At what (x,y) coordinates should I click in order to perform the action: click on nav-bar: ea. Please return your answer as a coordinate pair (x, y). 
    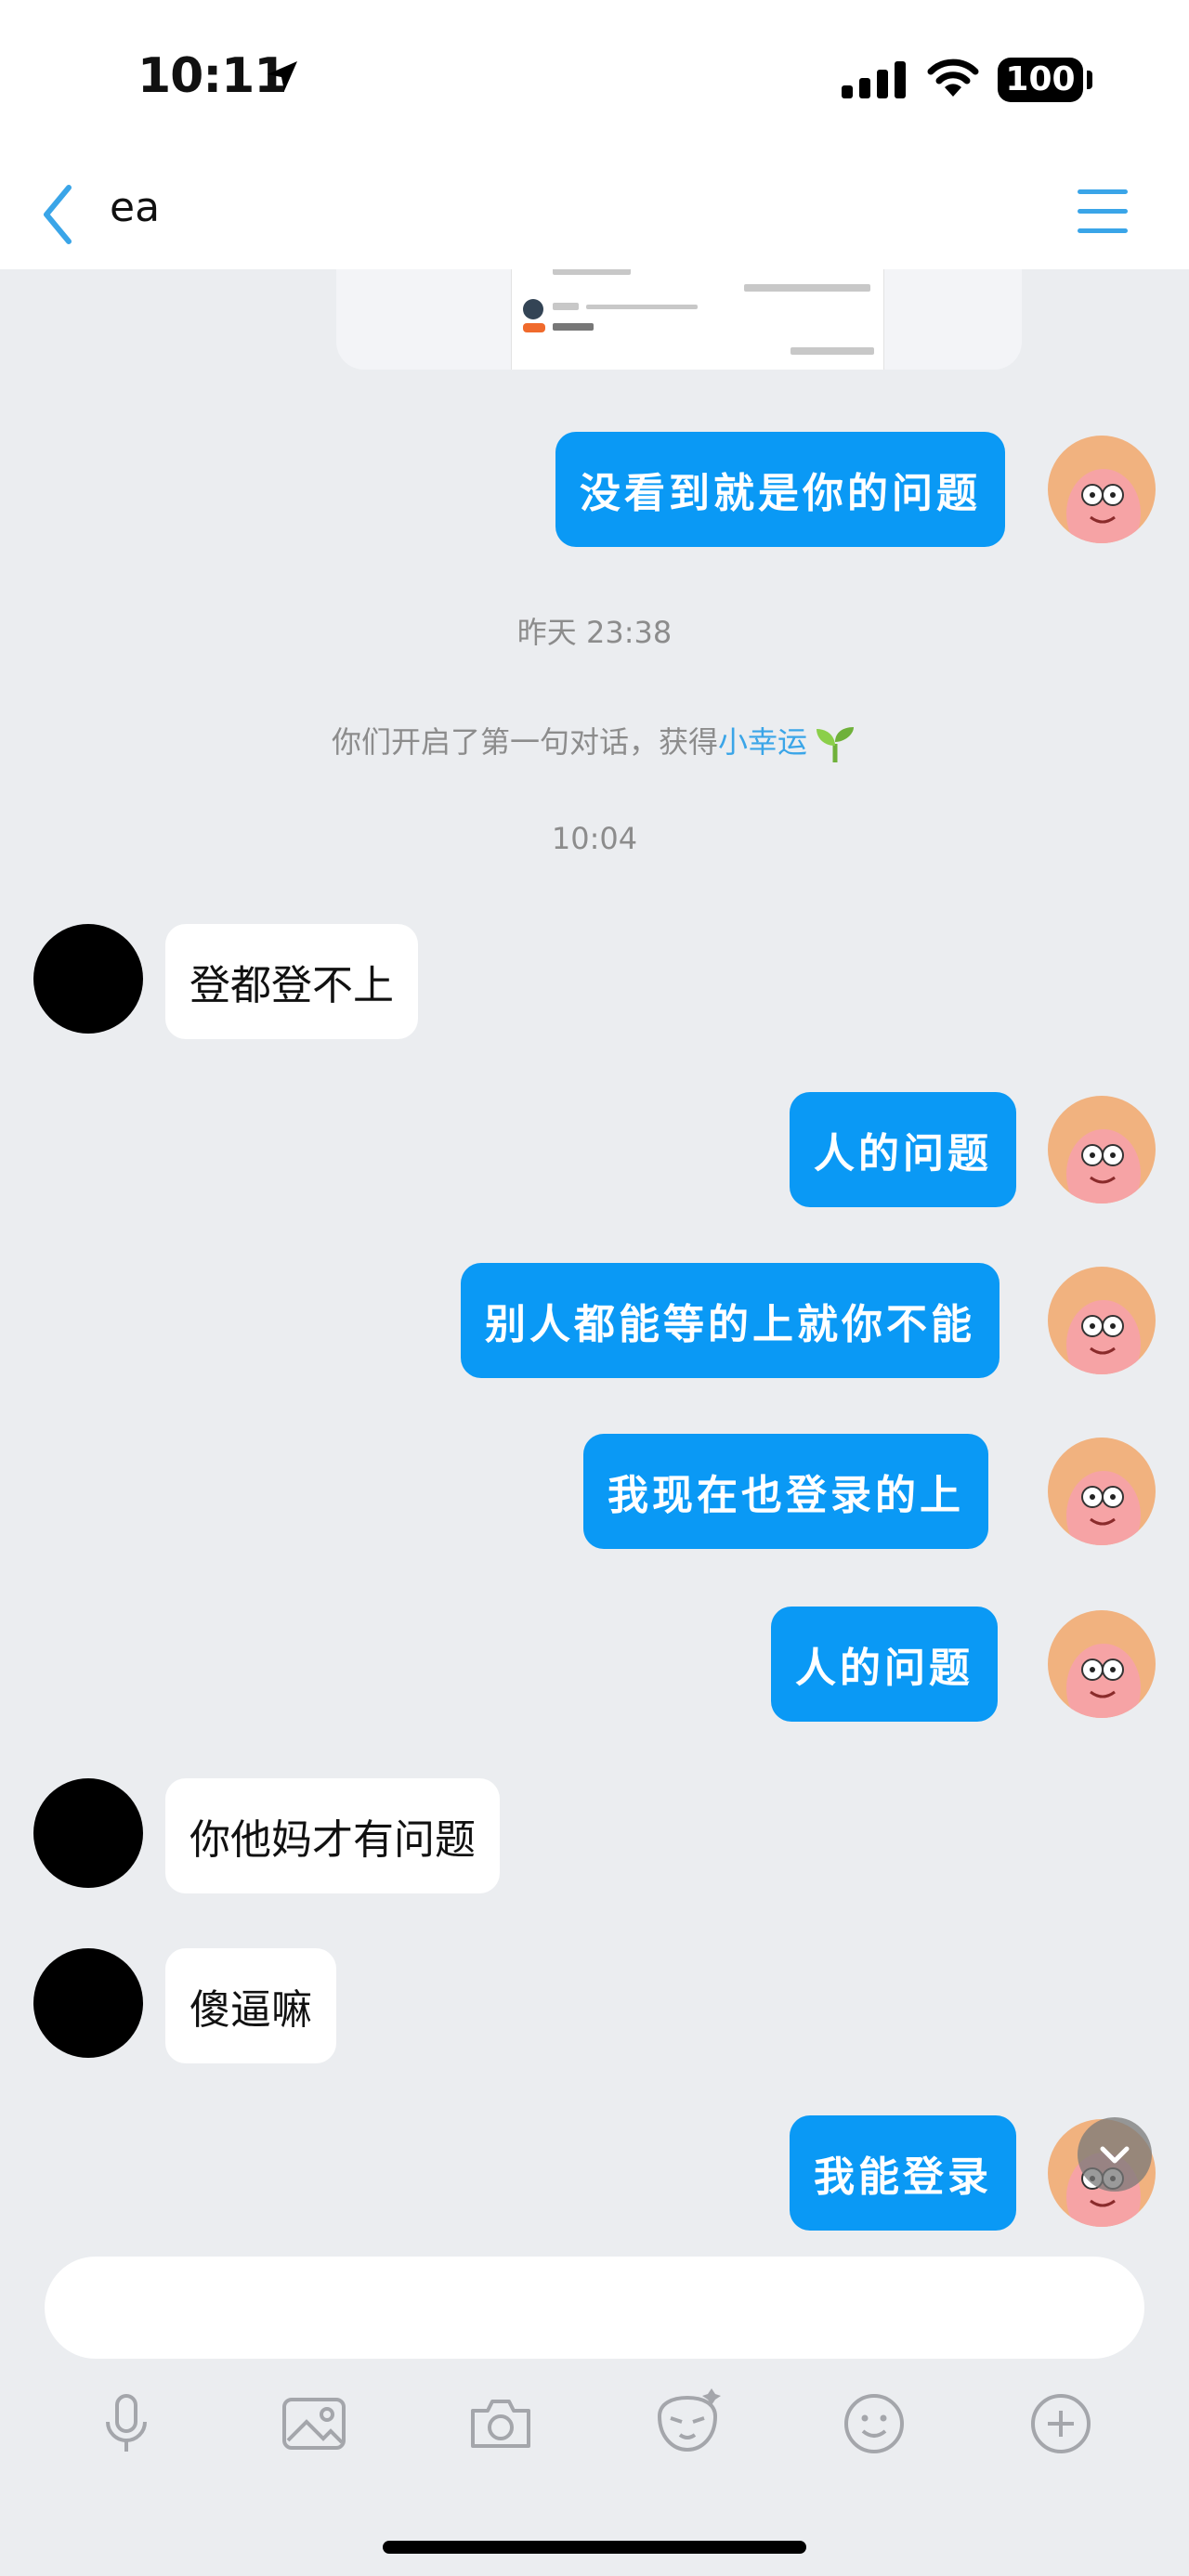
    Looking at the image, I should click on (594, 213).